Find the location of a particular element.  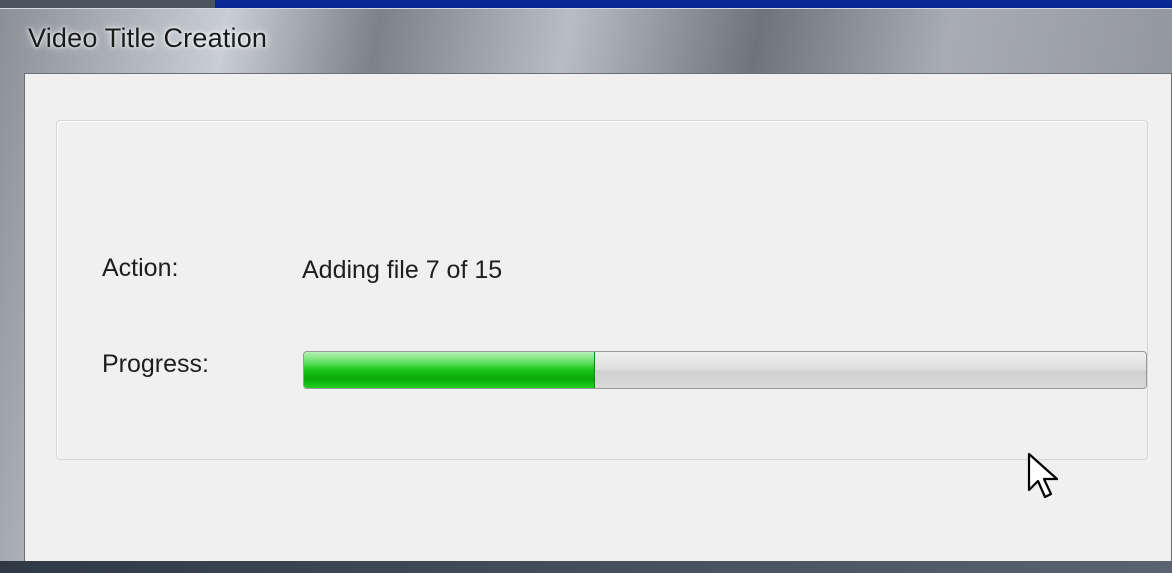

action-value: Adding file 7 of 15 is located at coordinates (402, 270).